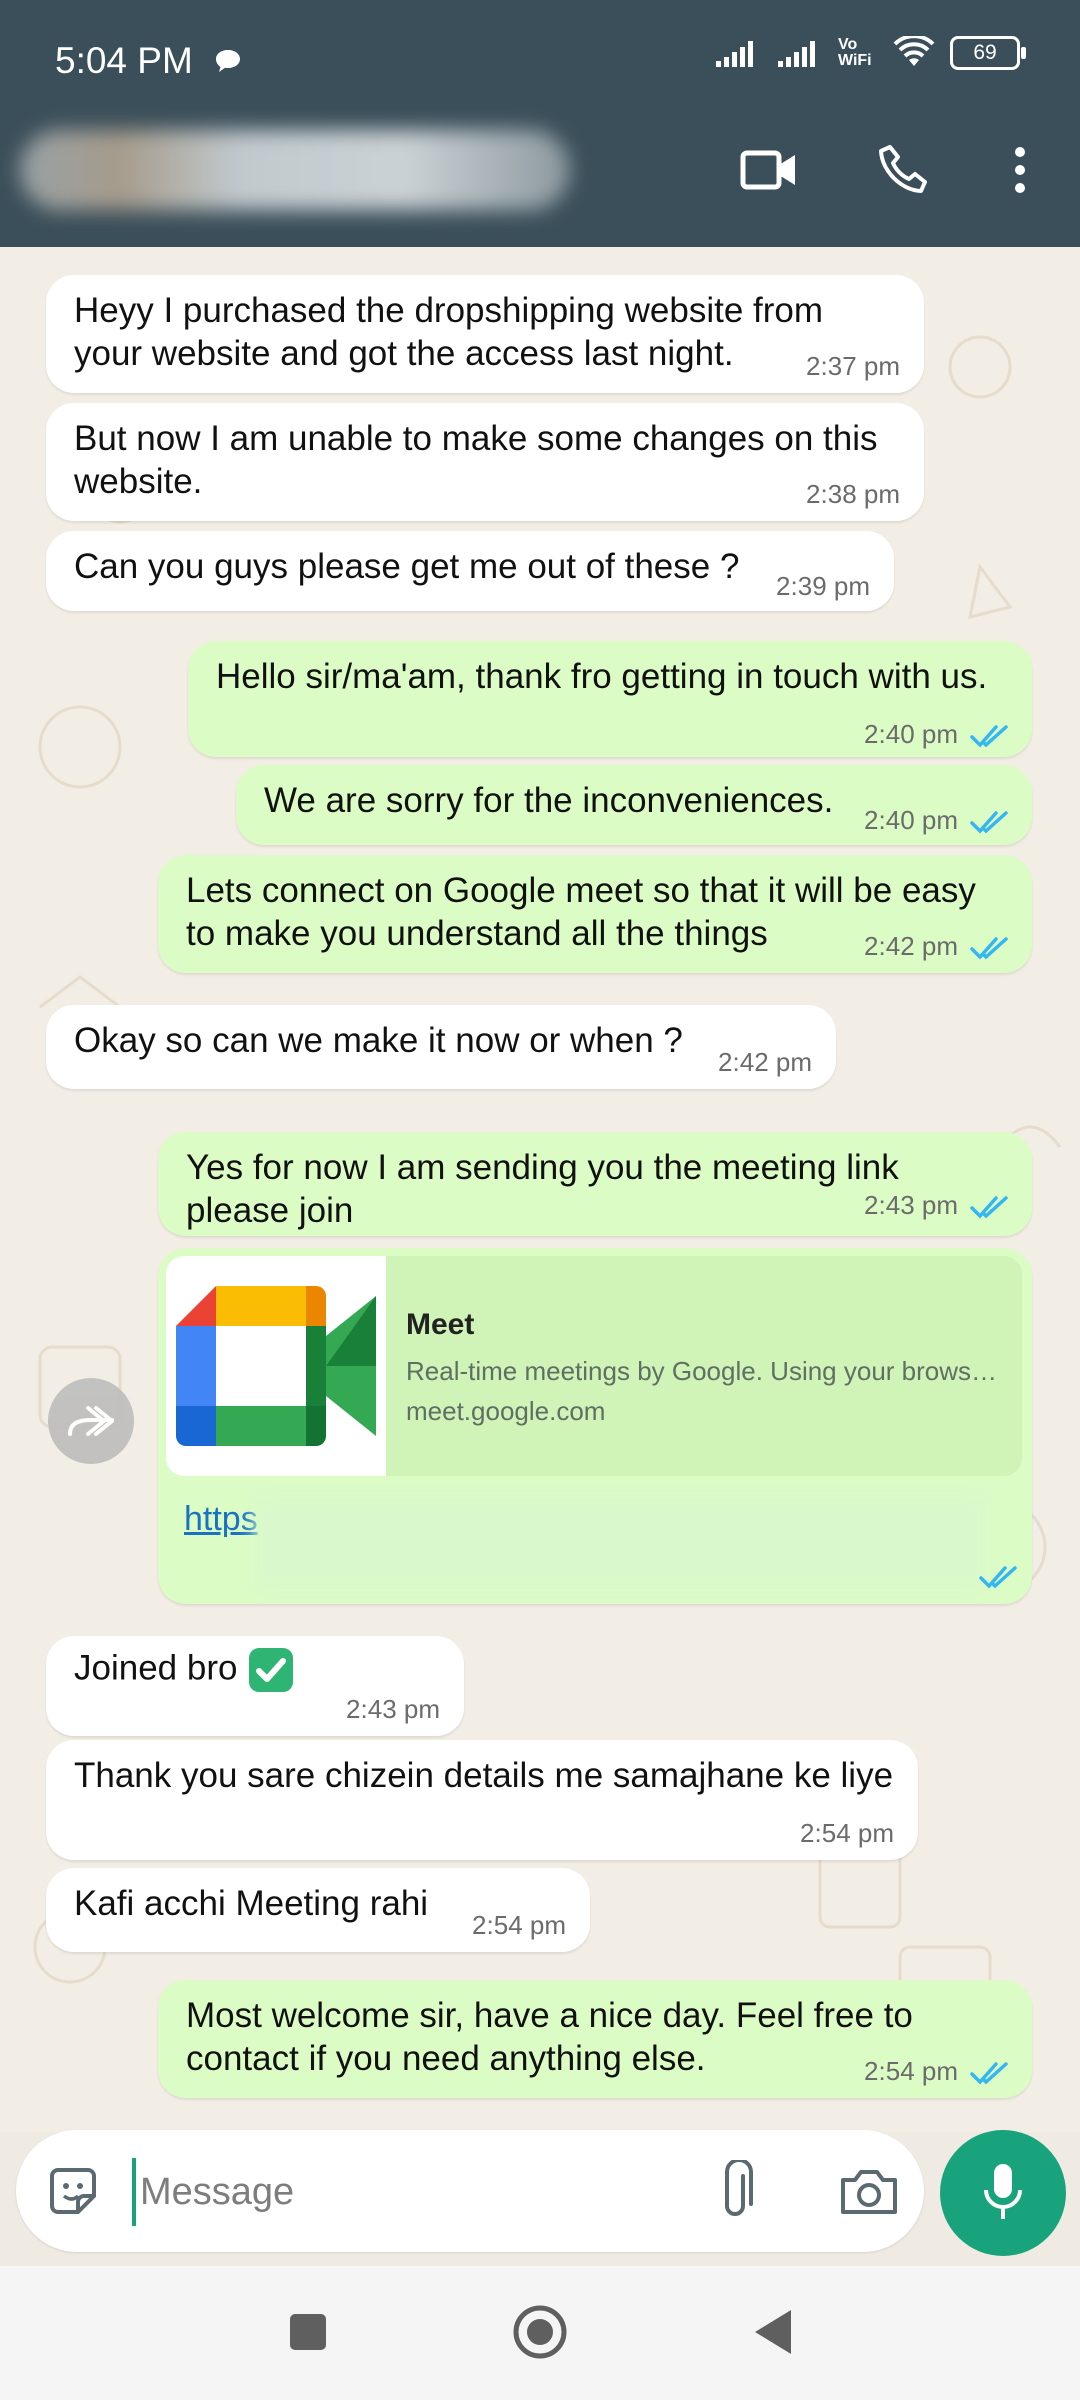  I want to click on emoji-button, so click(73, 2191).